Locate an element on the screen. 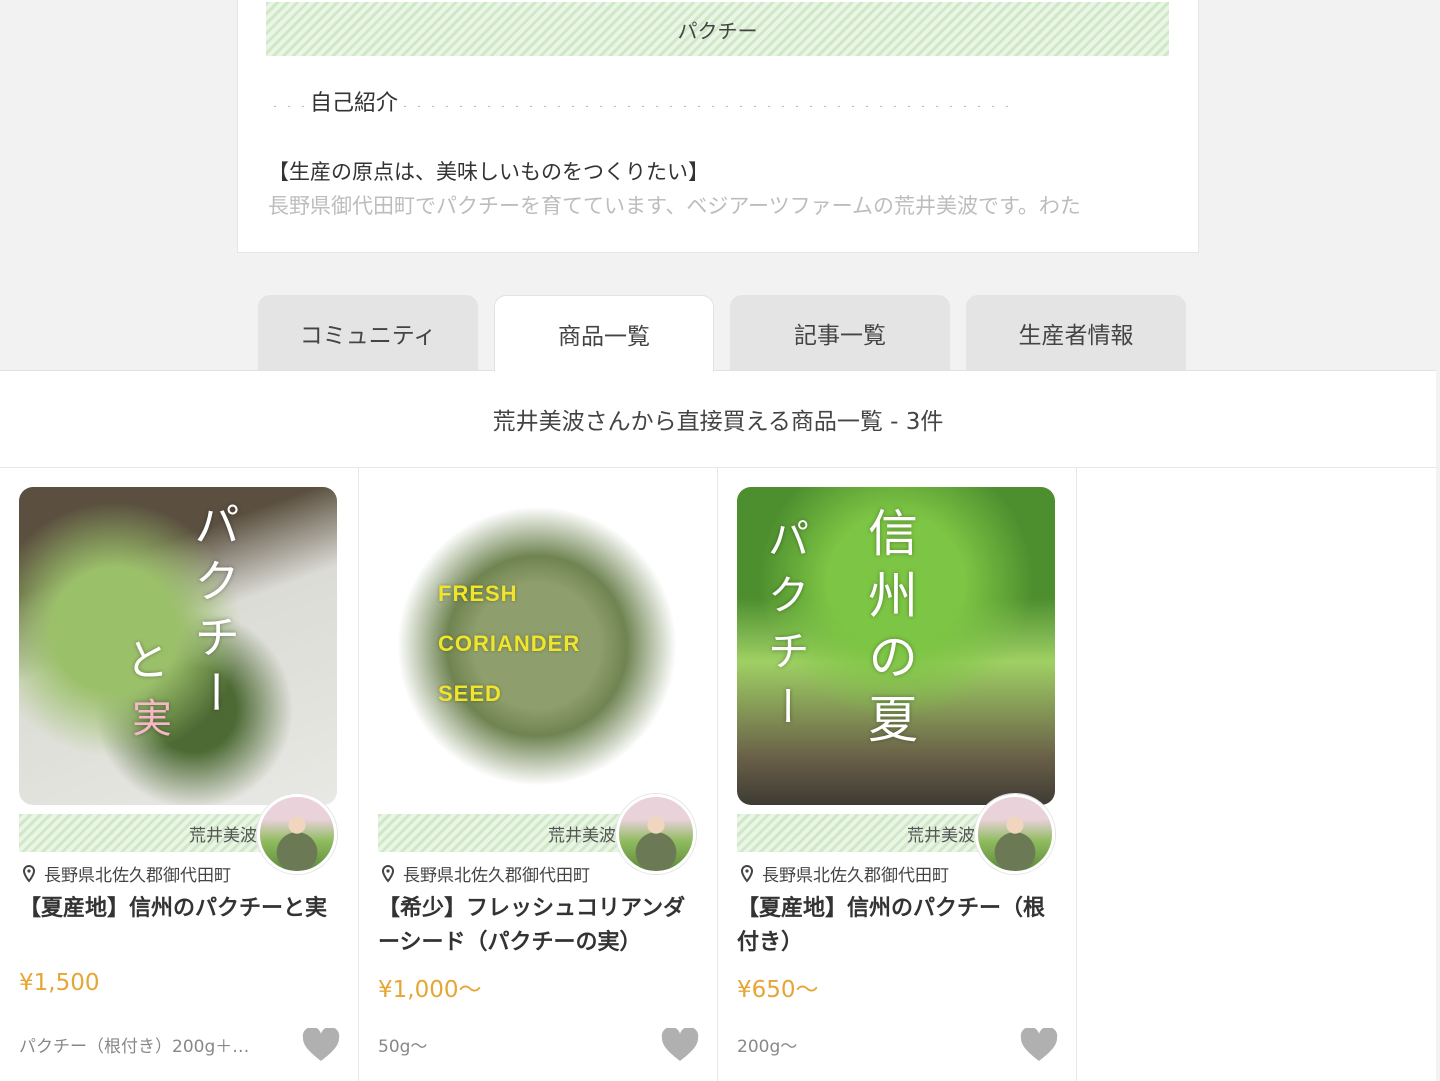 The image size is (1440, 1081). tab-label: 記事一覧 is located at coordinates (840, 336).